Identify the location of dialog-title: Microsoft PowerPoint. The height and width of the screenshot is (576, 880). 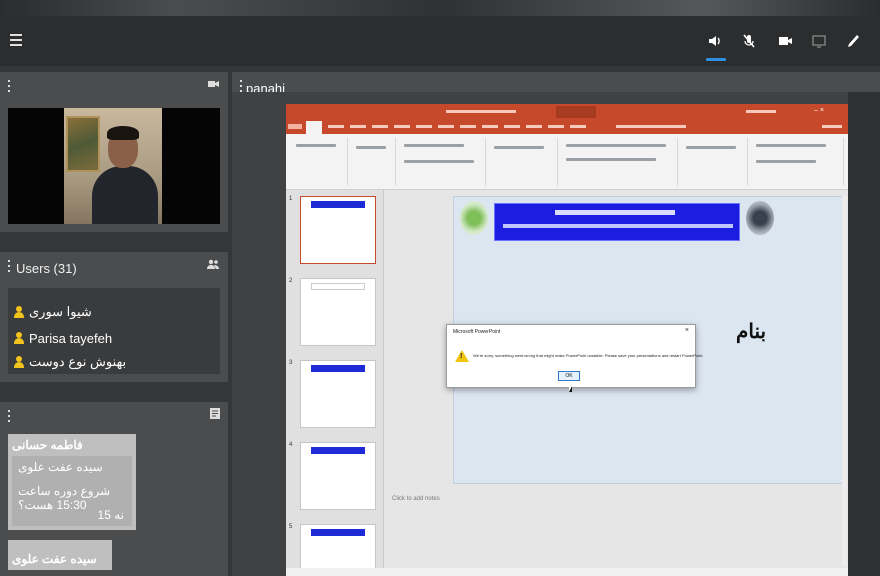
(477, 332).